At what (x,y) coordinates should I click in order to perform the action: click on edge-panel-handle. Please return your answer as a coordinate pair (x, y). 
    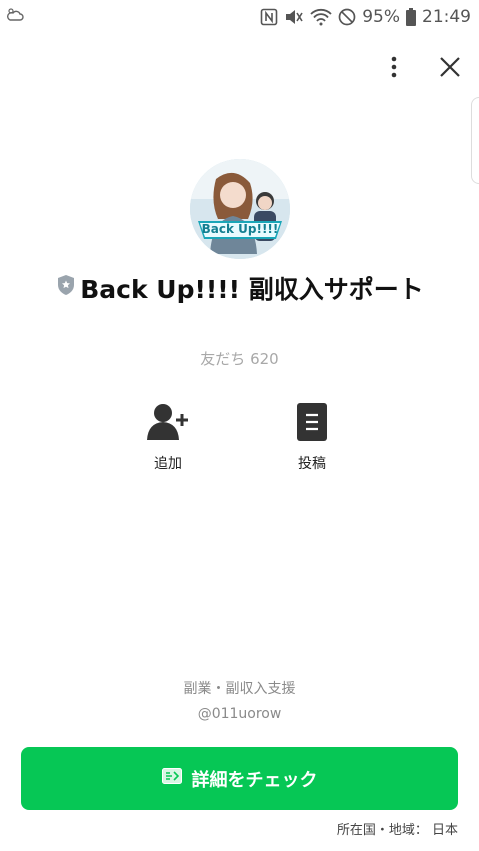
    Looking at the image, I should click on (475, 140).